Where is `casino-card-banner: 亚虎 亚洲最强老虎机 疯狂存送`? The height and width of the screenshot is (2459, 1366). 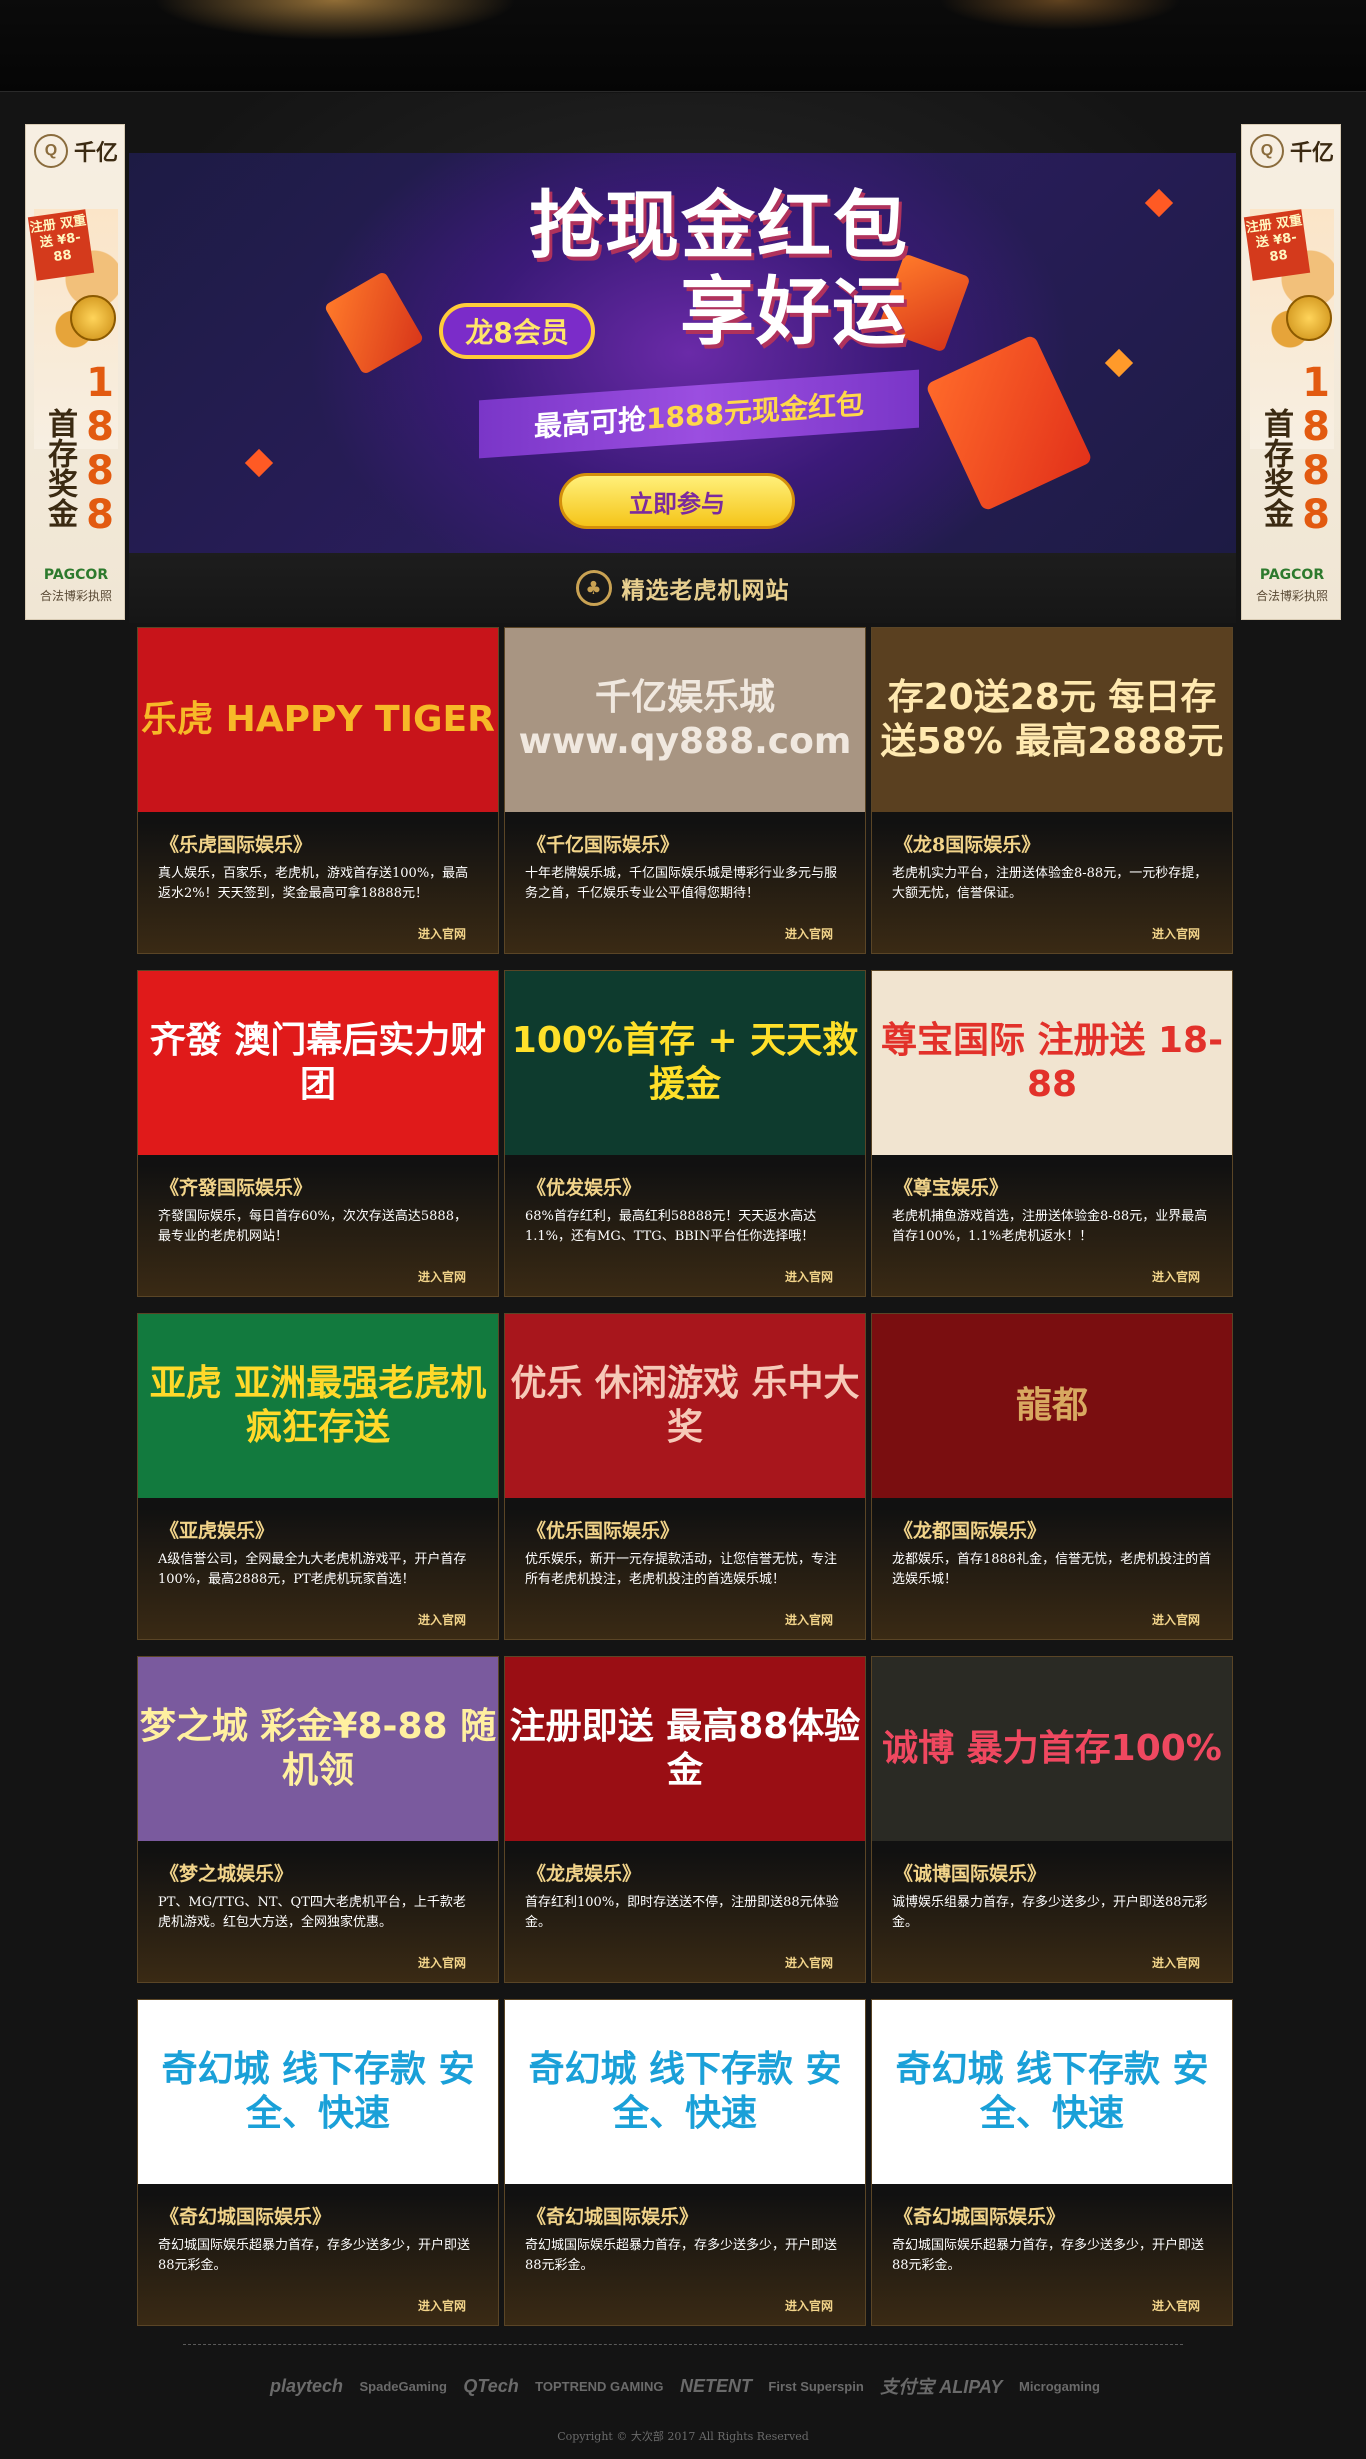 casino-card-banner: 亚虎 亚洲最强老虎机 疯狂存送 is located at coordinates (318, 1406).